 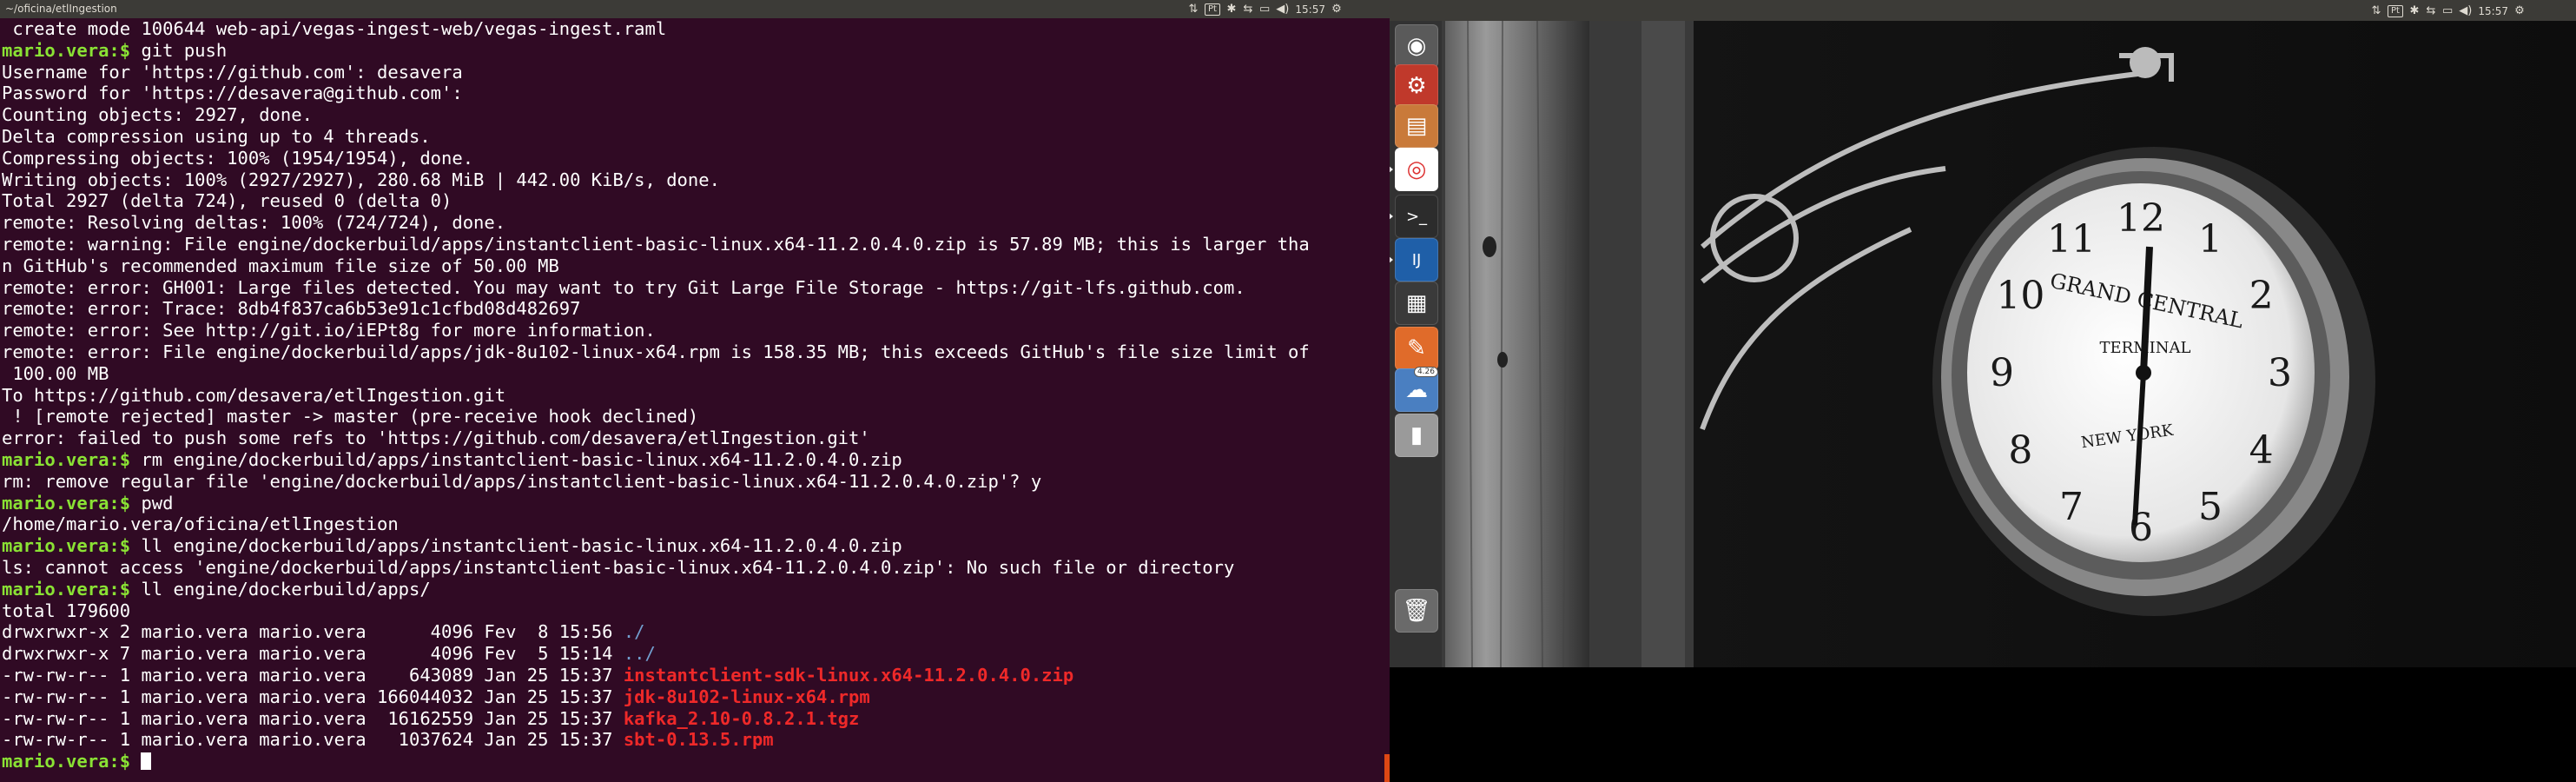 I want to click on clock-numeral: 2, so click(x=2261, y=296).